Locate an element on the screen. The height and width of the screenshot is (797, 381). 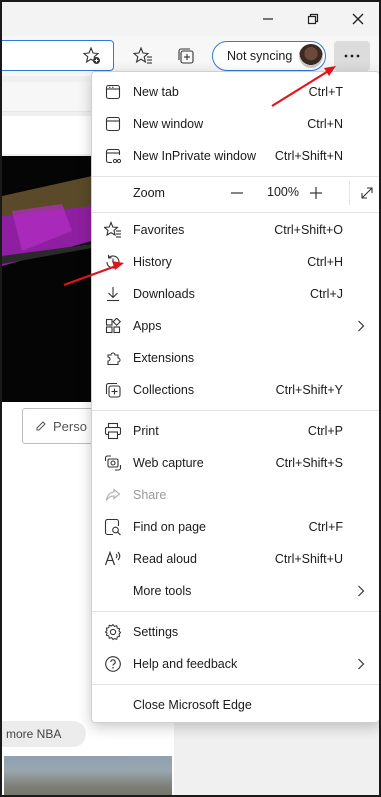
menu-item-label: New window is located at coordinates (168, 124).